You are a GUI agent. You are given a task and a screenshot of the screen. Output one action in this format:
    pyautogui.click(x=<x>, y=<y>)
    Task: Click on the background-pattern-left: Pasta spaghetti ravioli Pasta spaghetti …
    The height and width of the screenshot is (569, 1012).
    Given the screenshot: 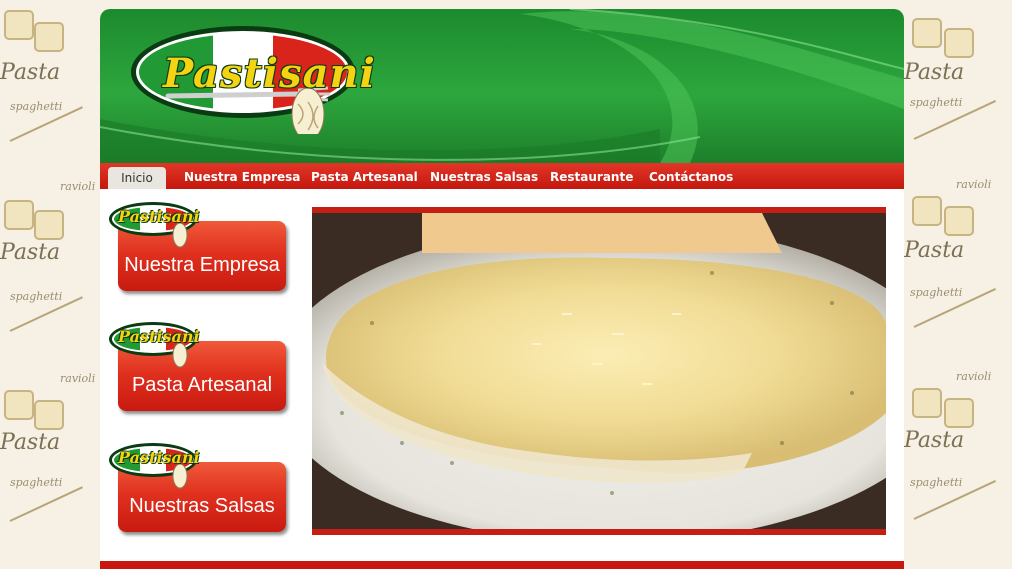 What is the action you would take?
    pyautogui.click(x=50, y=284)
    